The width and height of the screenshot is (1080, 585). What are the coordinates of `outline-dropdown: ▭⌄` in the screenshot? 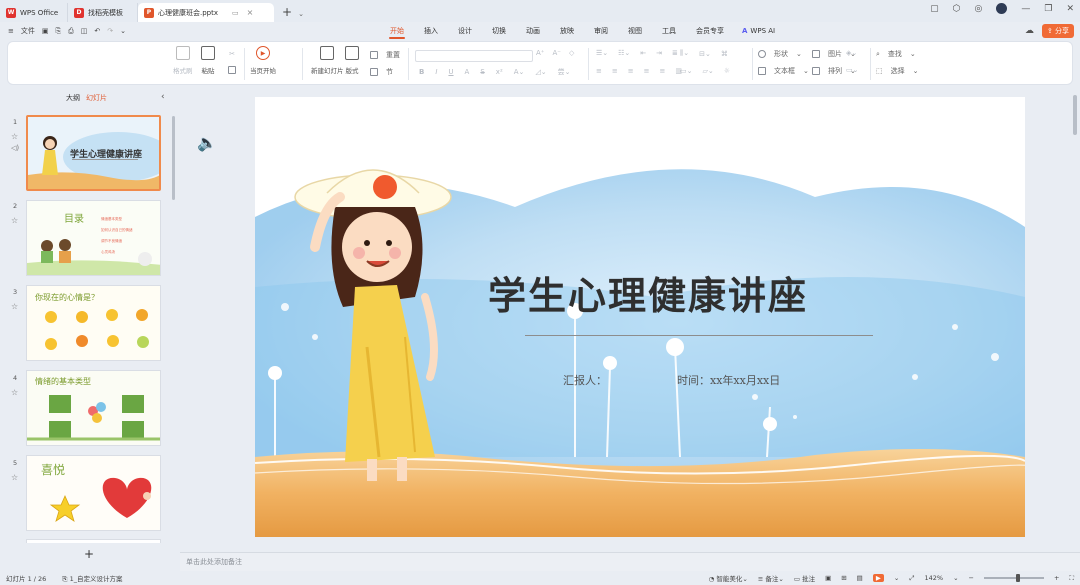 It's located at (852, 70).